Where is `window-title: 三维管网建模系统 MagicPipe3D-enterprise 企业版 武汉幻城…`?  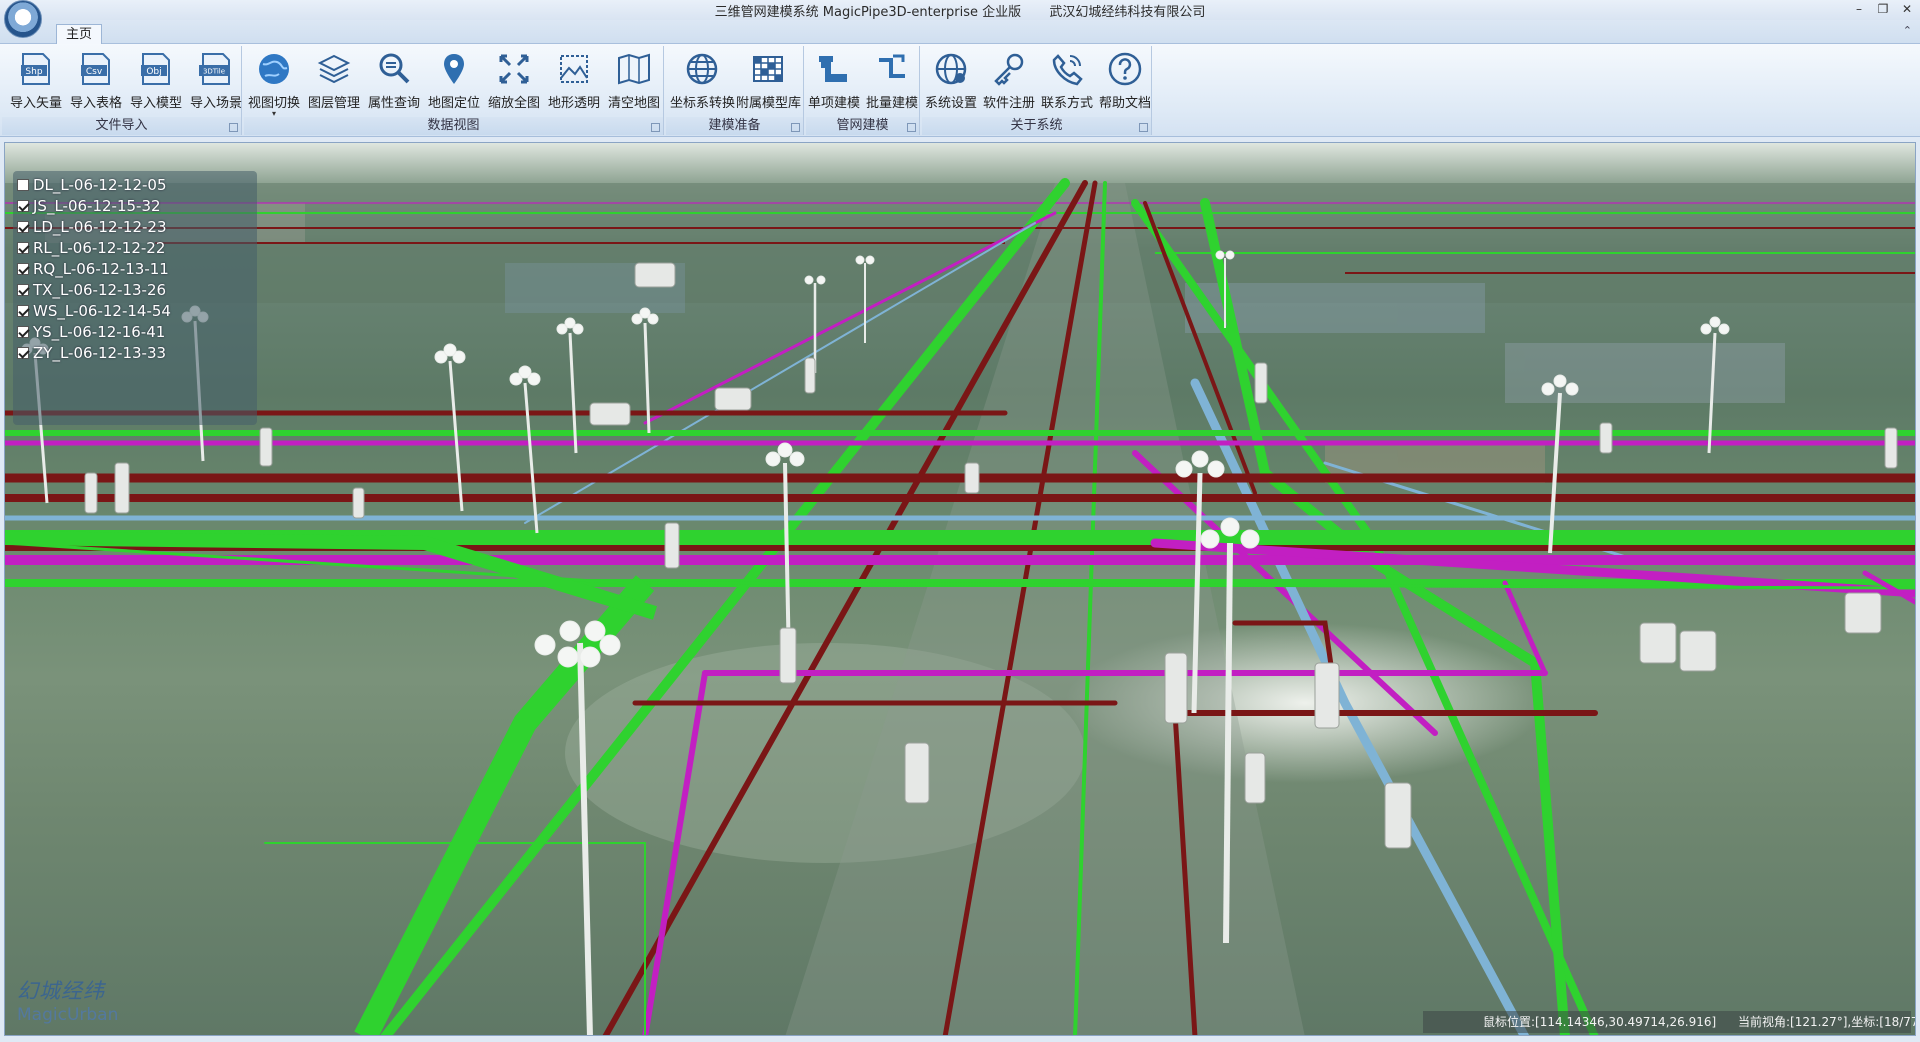
window-title: 三维管网建模系统 MagicPipe3D-enterprise 企业版 武汉幻城… is located at coordinates (960, 10).